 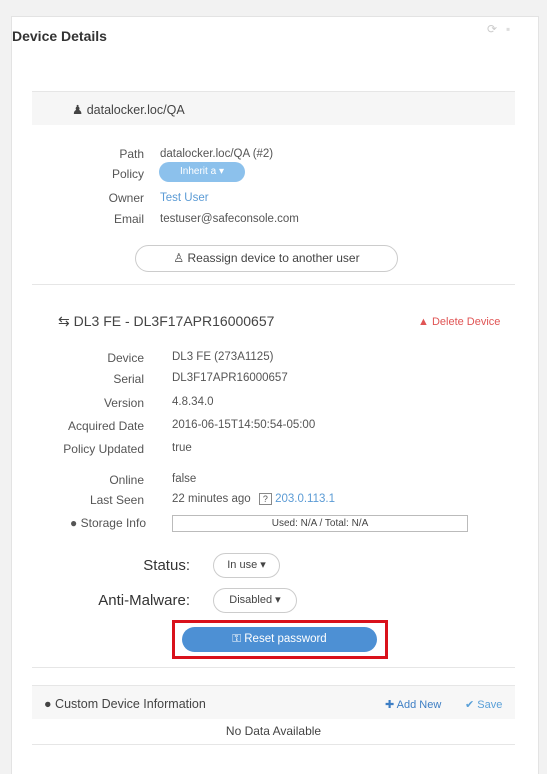 What do you see at coordinates (127, 174) in the screenshot?
I see `policy-label: Policy` at bounding box center [127, 174].